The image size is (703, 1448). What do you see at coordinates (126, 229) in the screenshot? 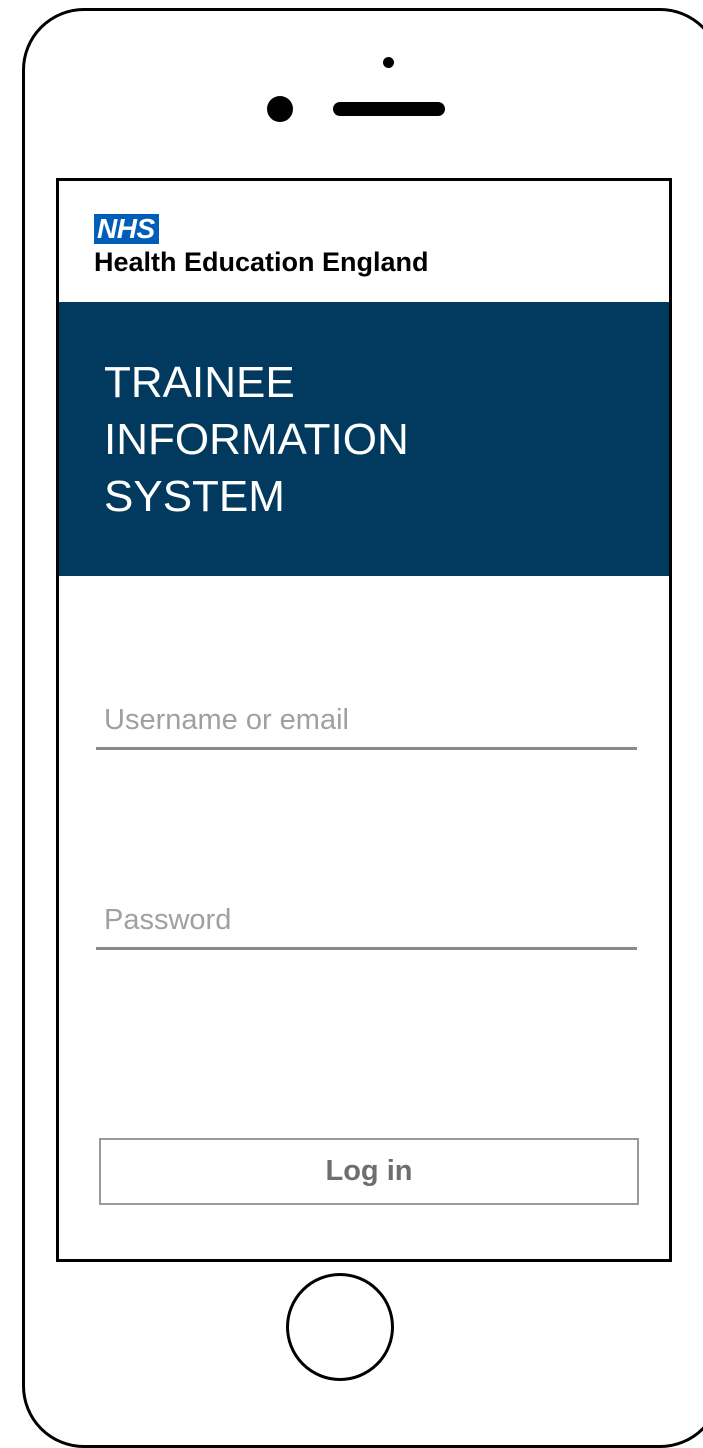
I see `nhs-logo: NHS` at bounding box center [126, 229].